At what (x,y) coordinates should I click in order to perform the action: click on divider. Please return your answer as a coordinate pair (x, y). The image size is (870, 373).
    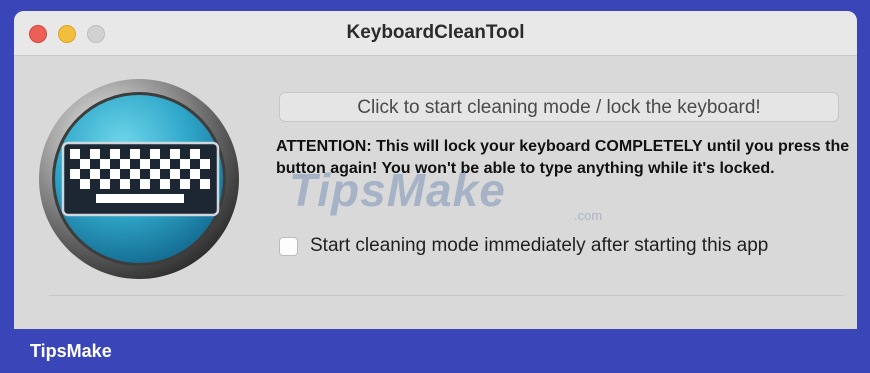
    Looking at the image, I should click on (446, 295).